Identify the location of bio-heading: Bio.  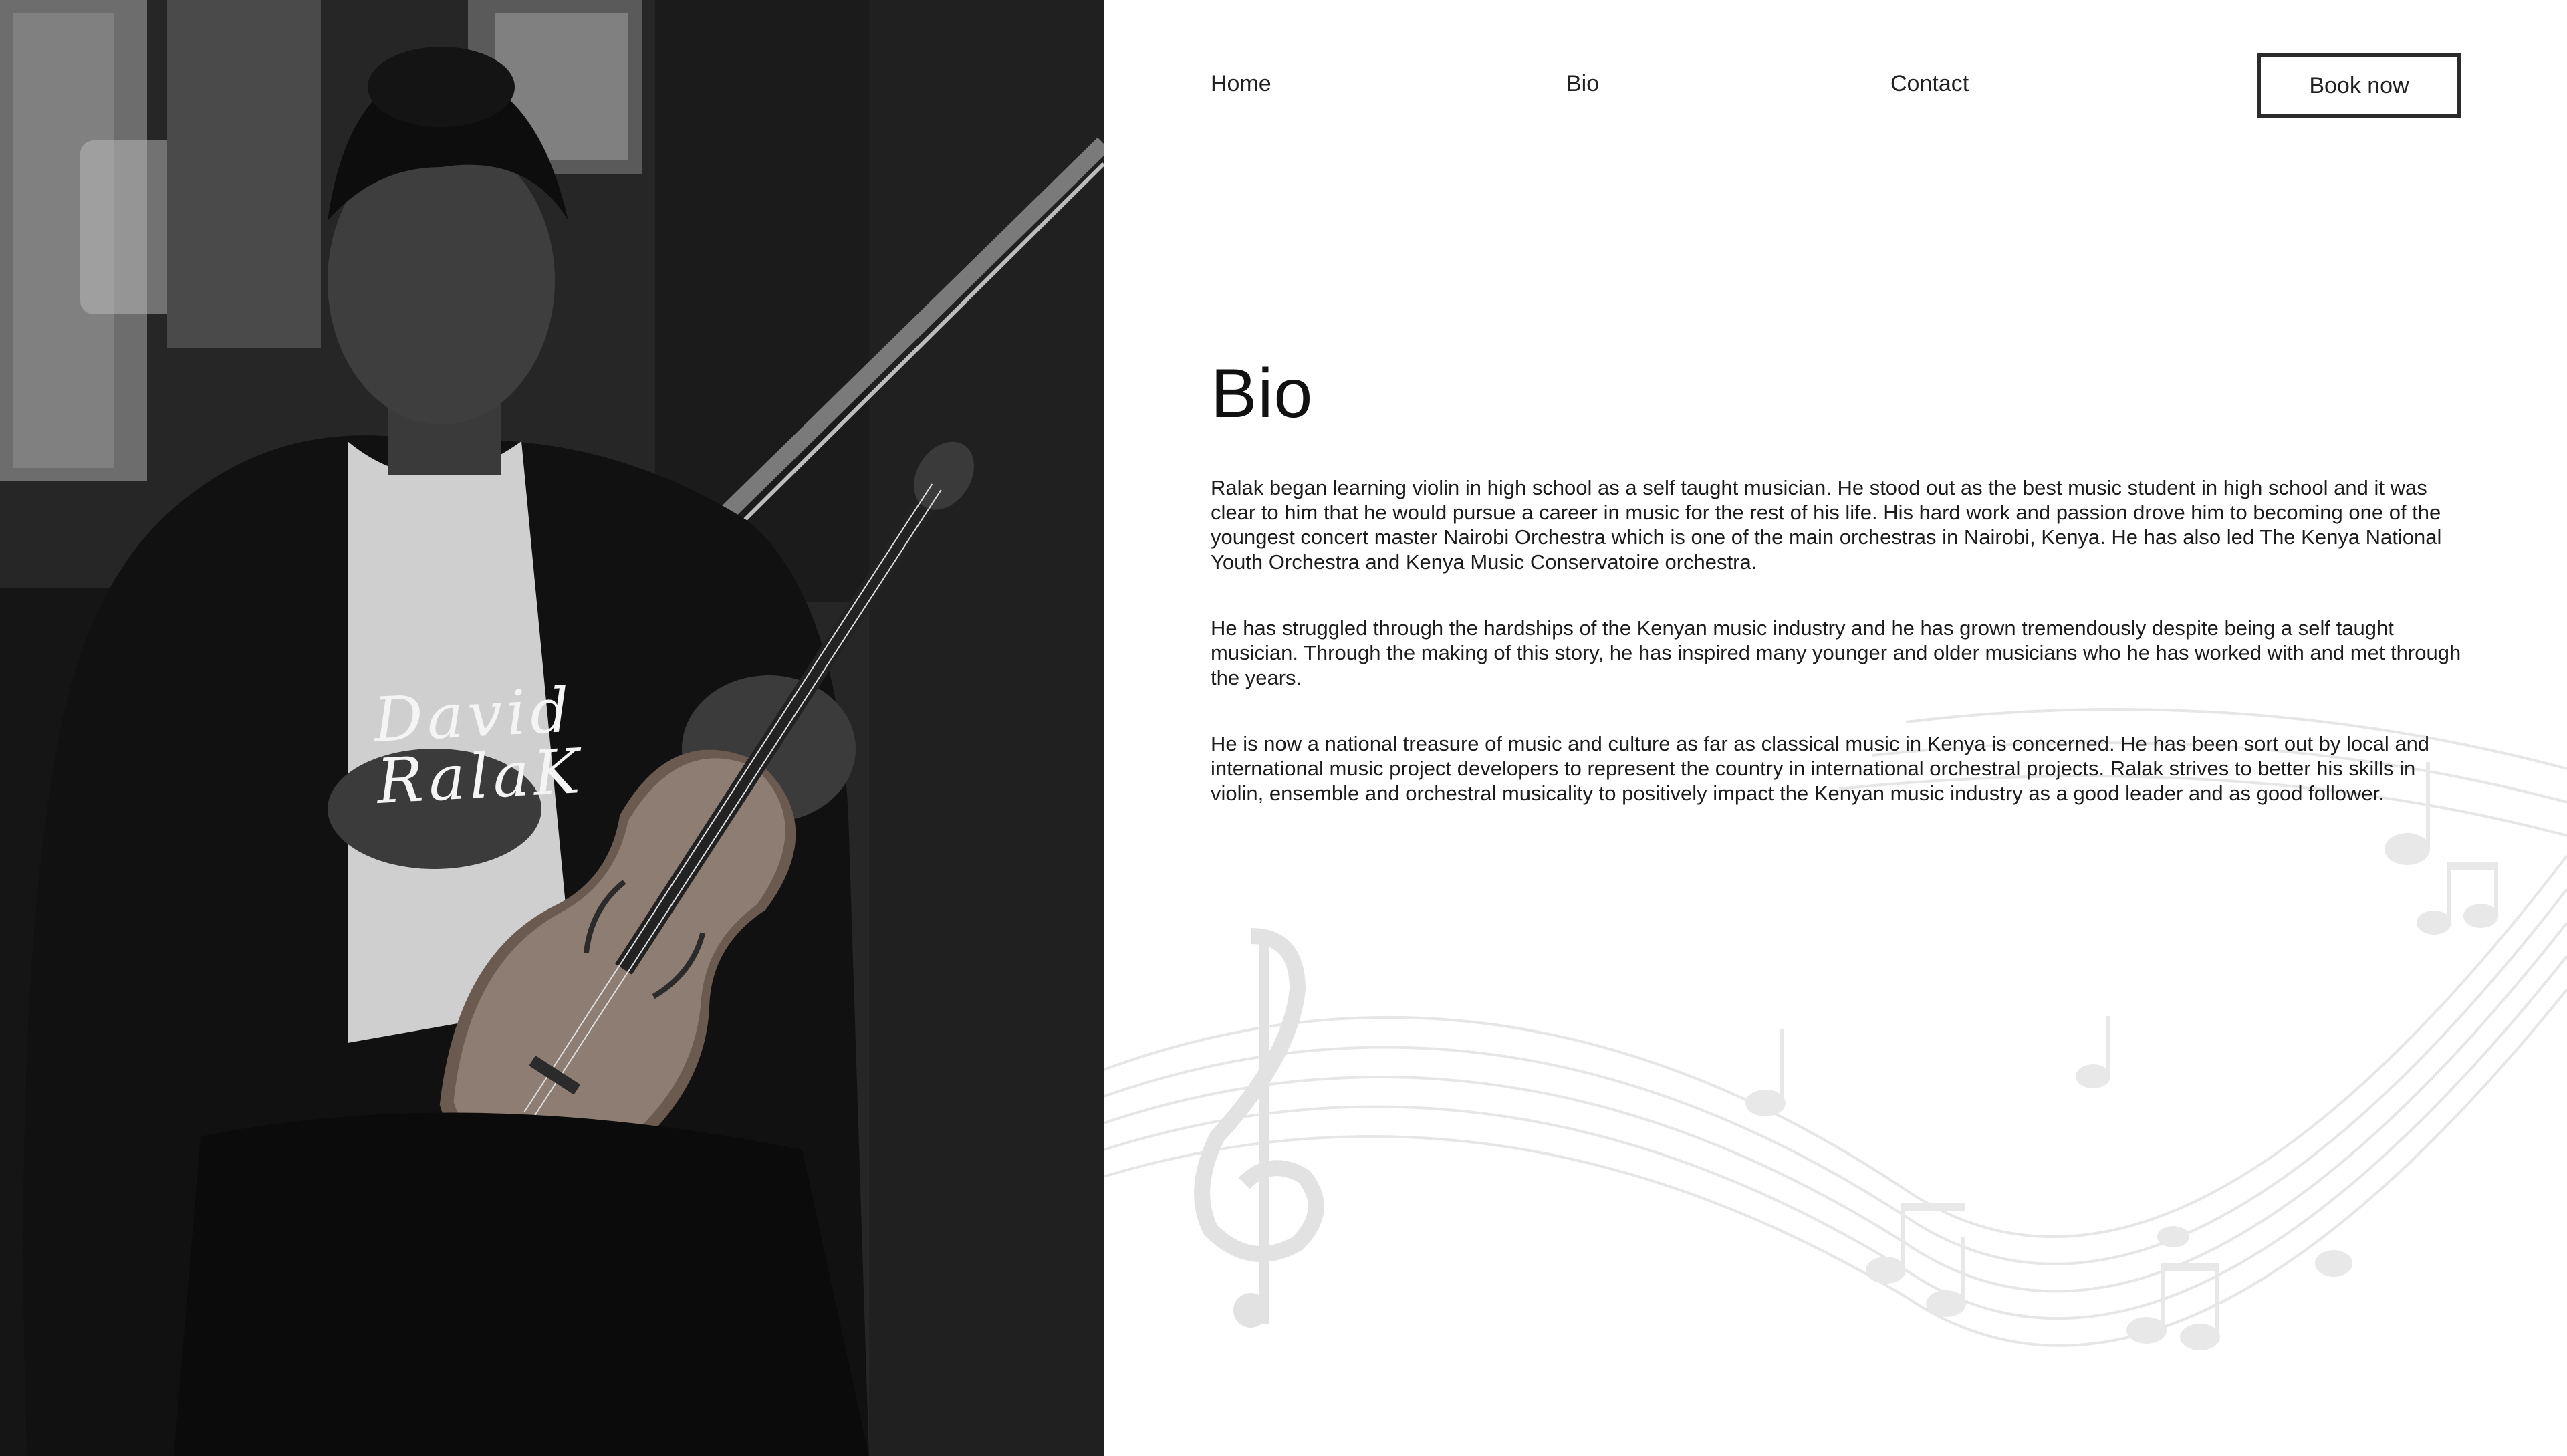
(1262, 394).